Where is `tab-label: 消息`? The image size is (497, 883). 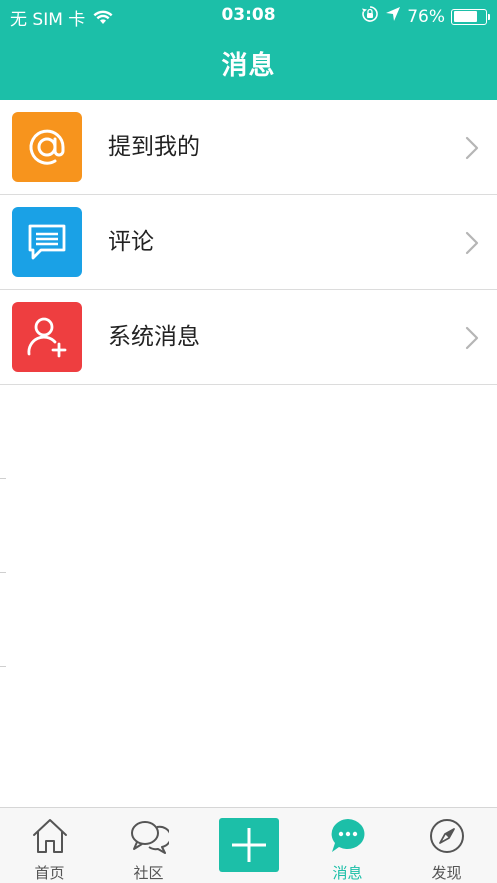
tab-label: 消息 is located at coordinates (347, 873).